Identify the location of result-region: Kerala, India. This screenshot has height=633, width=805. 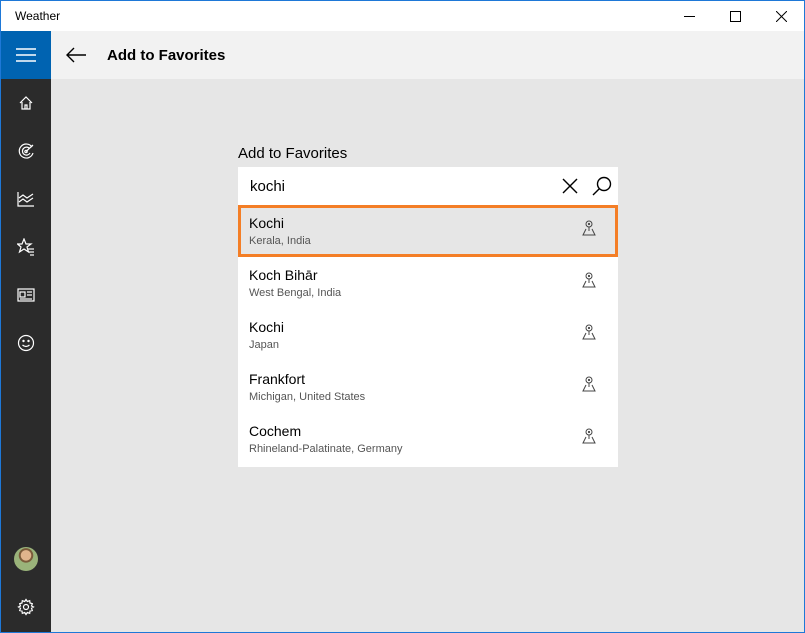
(280, 241).